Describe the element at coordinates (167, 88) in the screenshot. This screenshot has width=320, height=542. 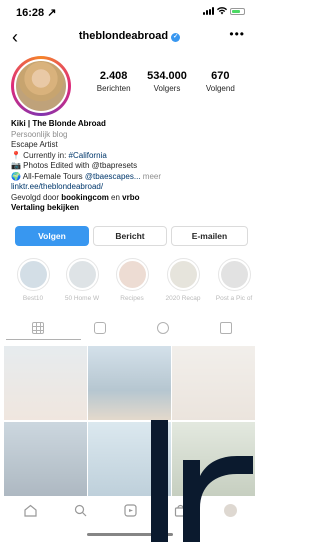
I see `stat-label: Volgers` at that location.